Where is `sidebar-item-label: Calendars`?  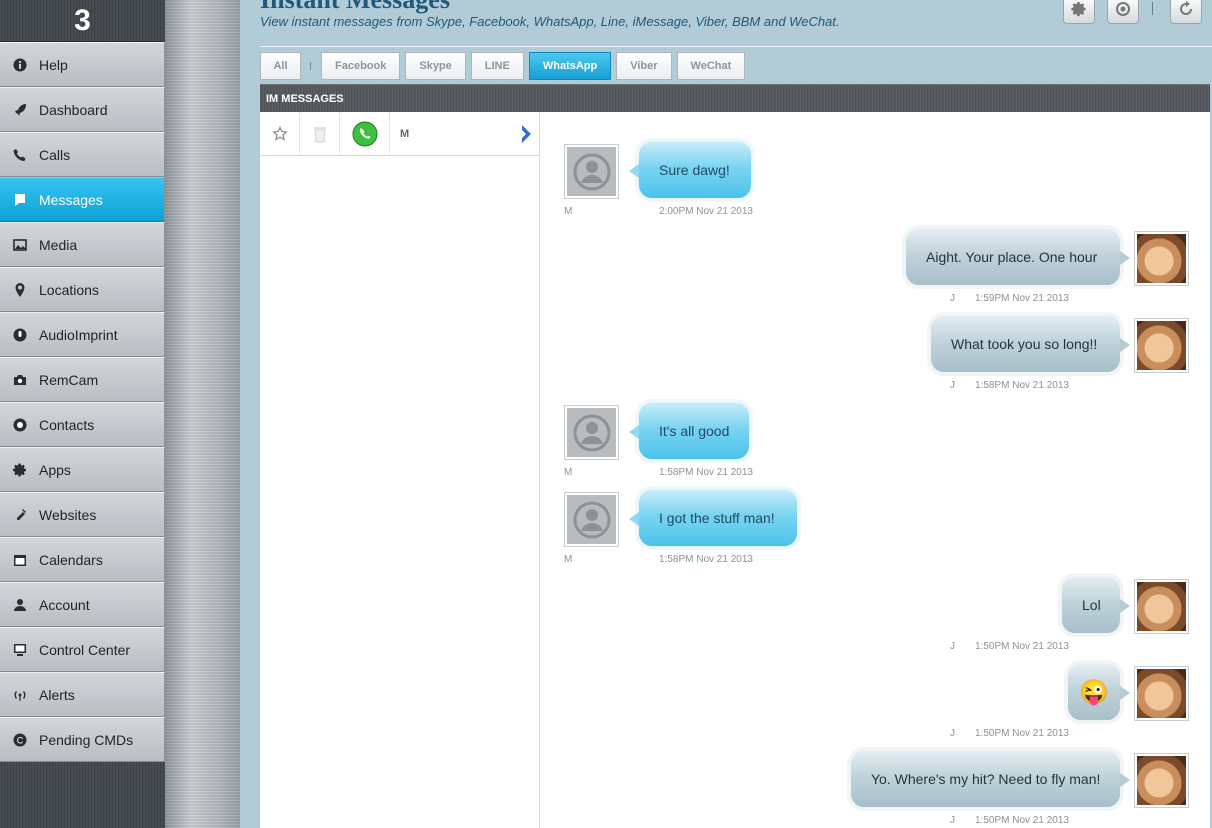 sidebar-item-label: Calendars is located at coordinates (71, 559).